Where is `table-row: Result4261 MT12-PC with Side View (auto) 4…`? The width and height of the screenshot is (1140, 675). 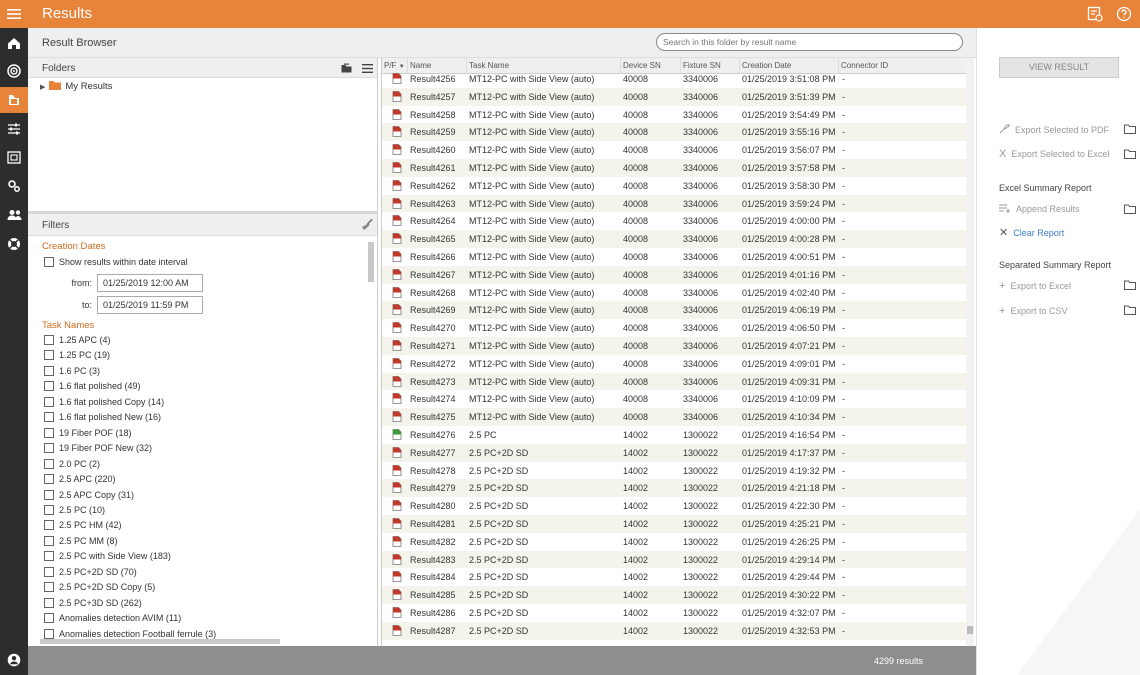
table-row: Result4261 MT12-PC with Side View (auto) 4… is located at coordinates (674, 168).